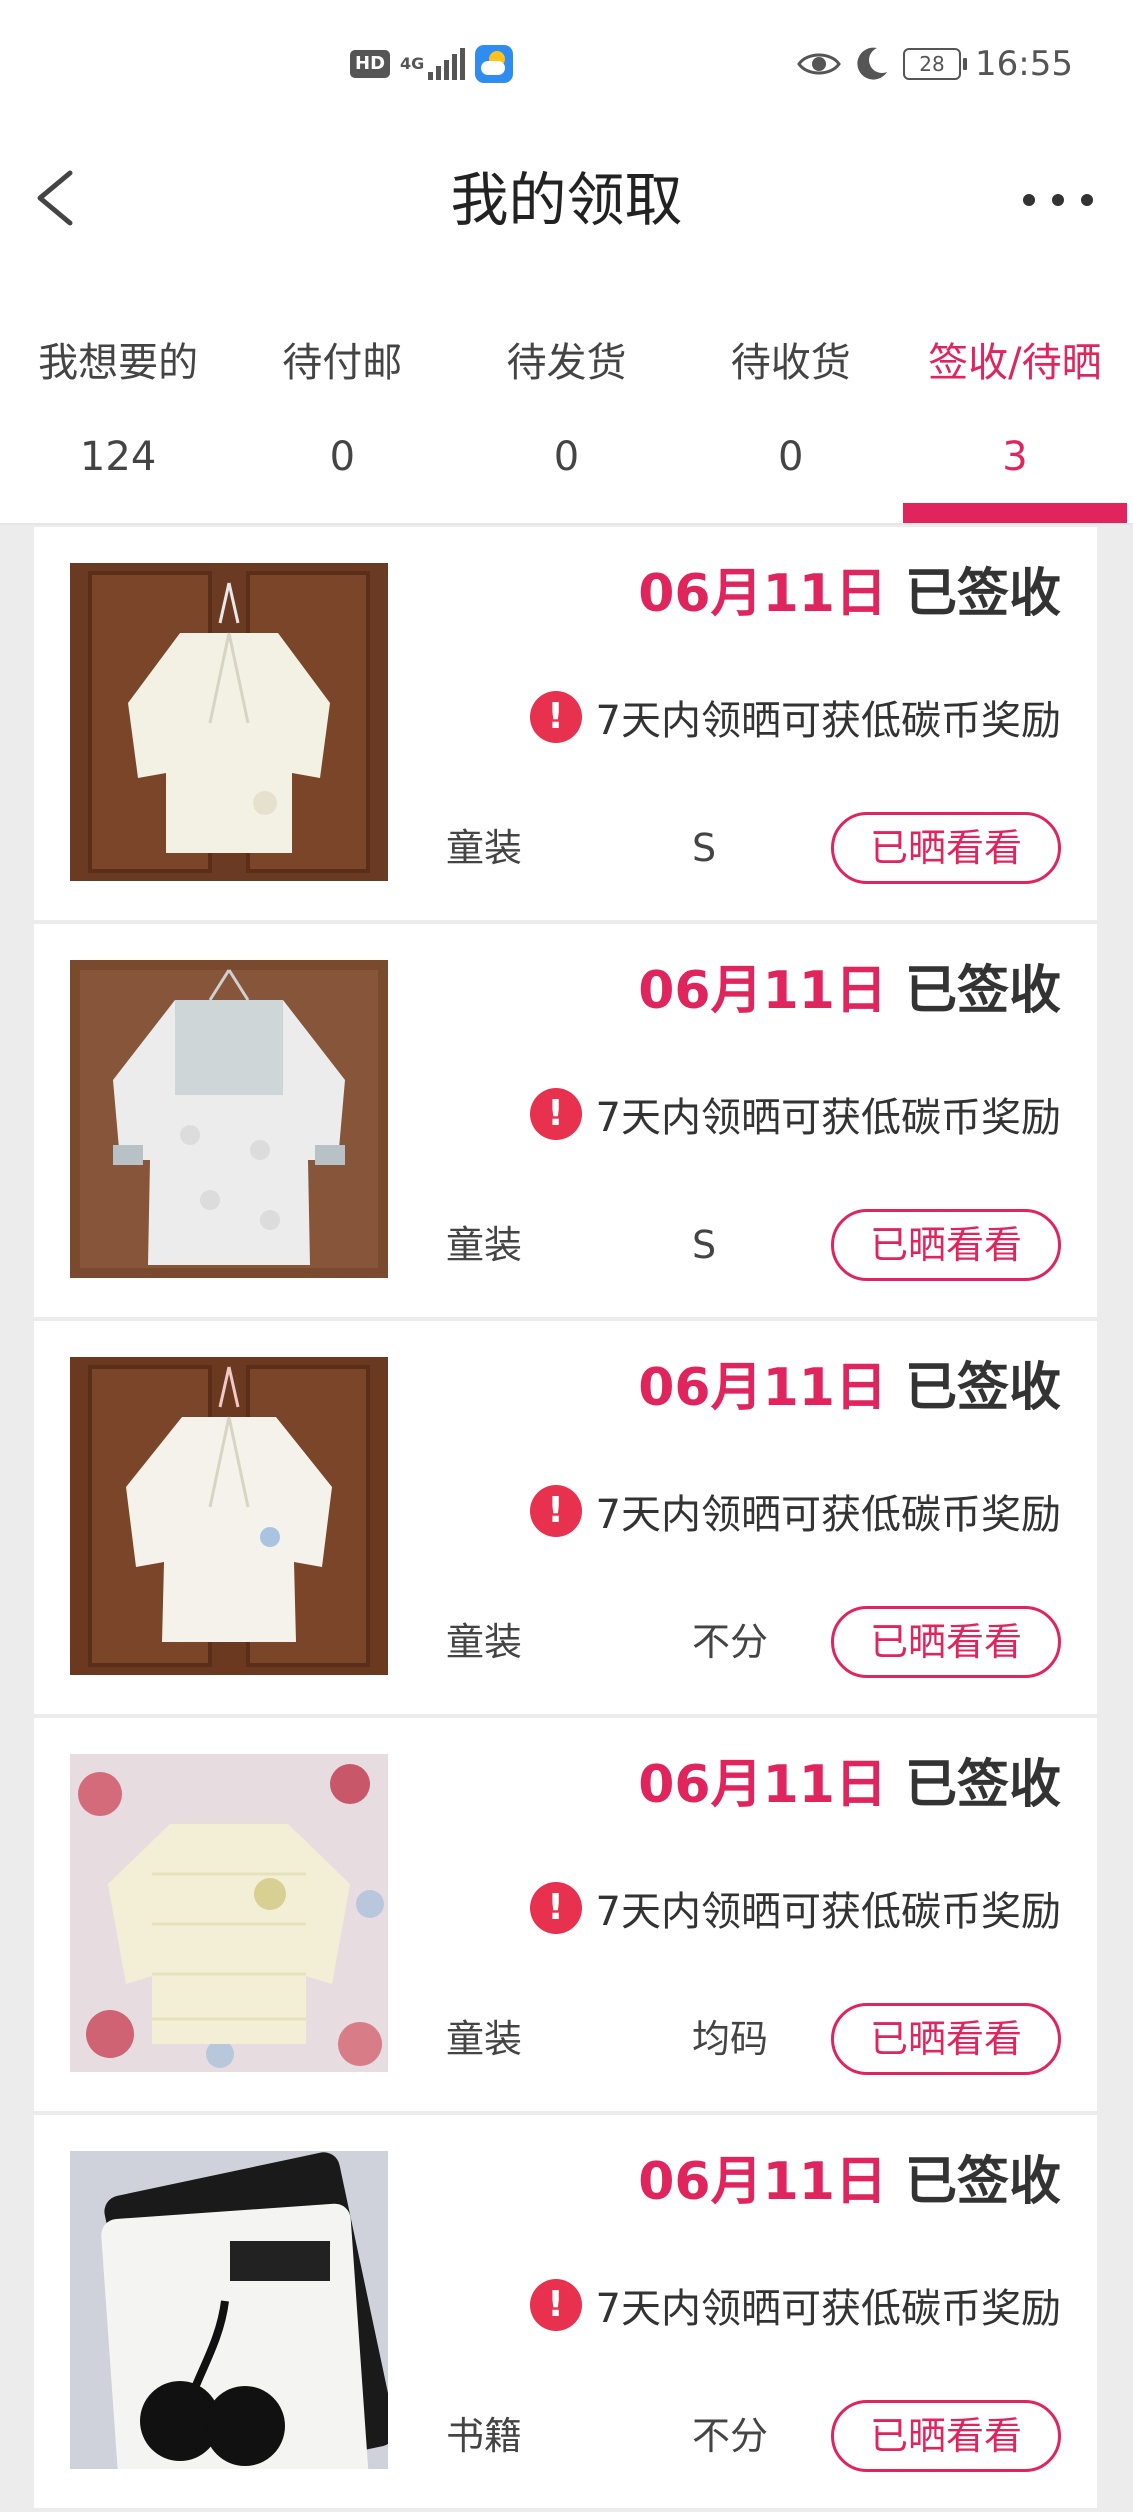 The height and width of the screenshot is (2512, 1133). What do you see at coordinates (412, 63) in the screenshot?
I see `network-type-label: 4G` at bounding box center [412, 63].